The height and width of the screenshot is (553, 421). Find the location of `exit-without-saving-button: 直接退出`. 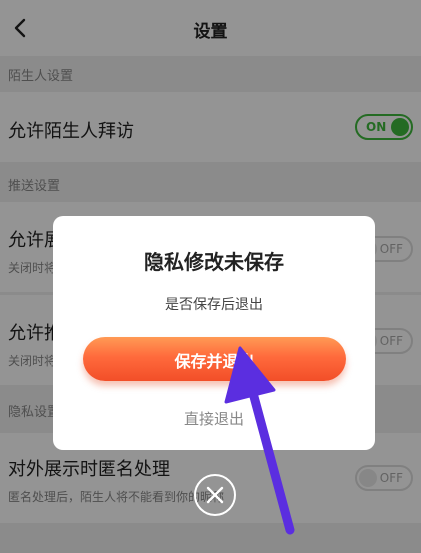

exit-without-saving-button: 直接退出 is located at coordinates (214, 418).